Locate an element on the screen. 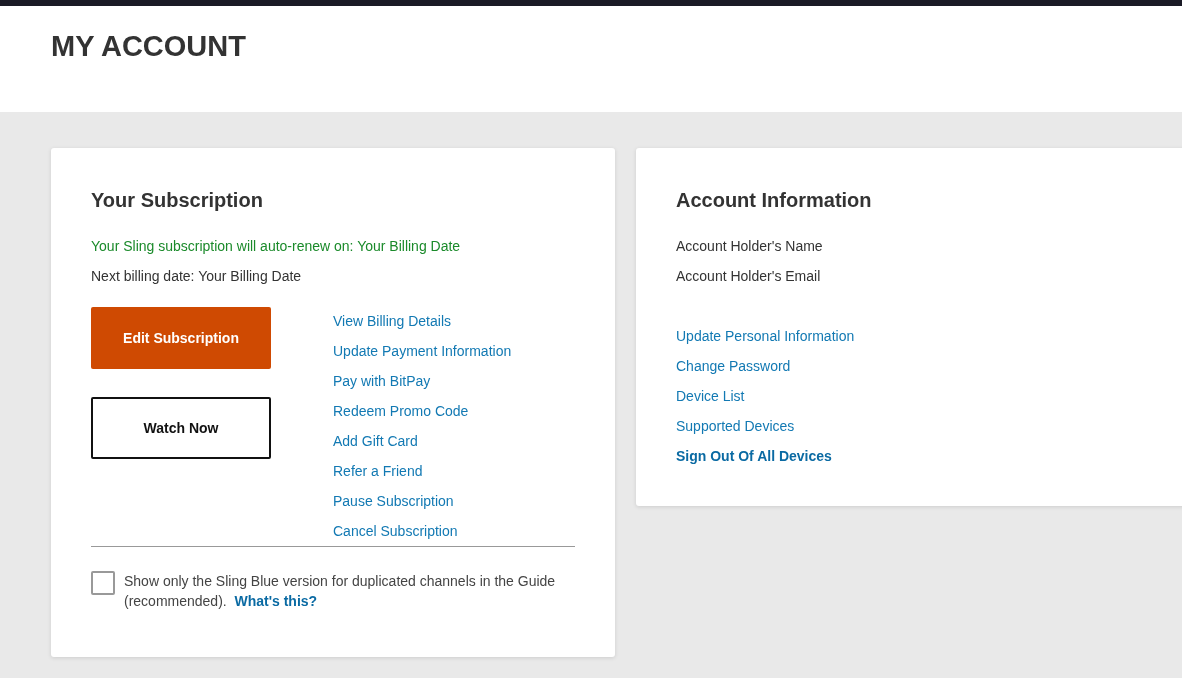  account-detail: Account Holder's Name is located at coordinates (750, 246).